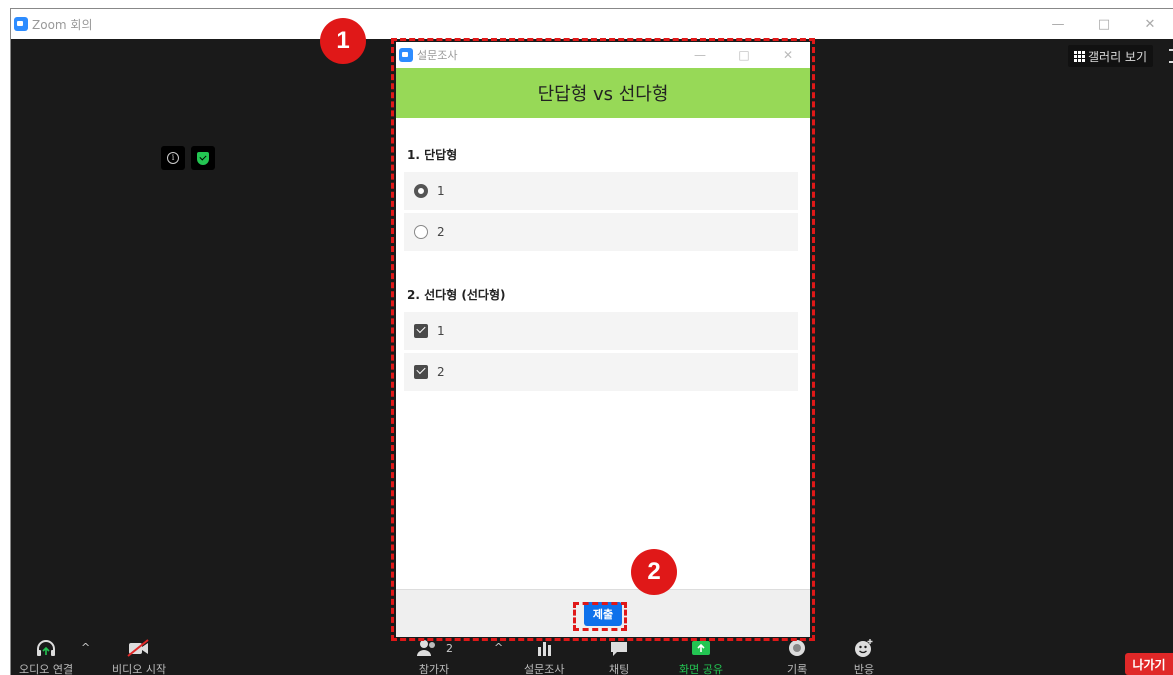 The image size is (1173, 675). What do you see at coordinates (343, 41) in the screenshot?
I see `annotation-badge: 1` at bounding box center [343, 41].